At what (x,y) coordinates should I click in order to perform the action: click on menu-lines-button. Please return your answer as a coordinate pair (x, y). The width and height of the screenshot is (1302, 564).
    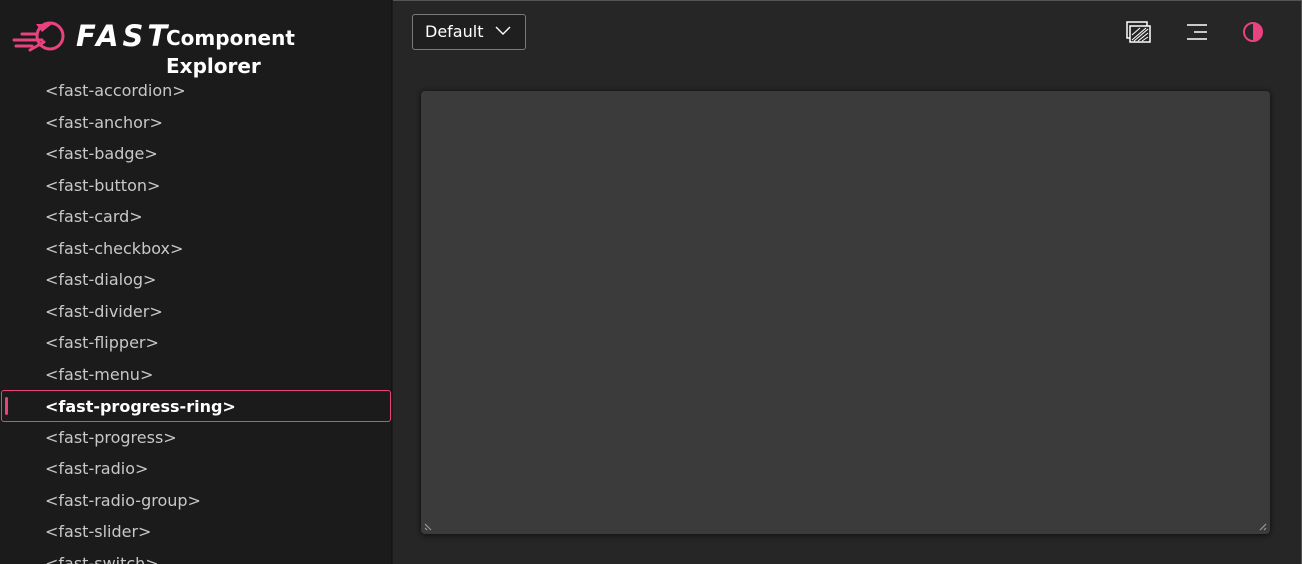
    Looking at the image, I should click on (1197, 32).